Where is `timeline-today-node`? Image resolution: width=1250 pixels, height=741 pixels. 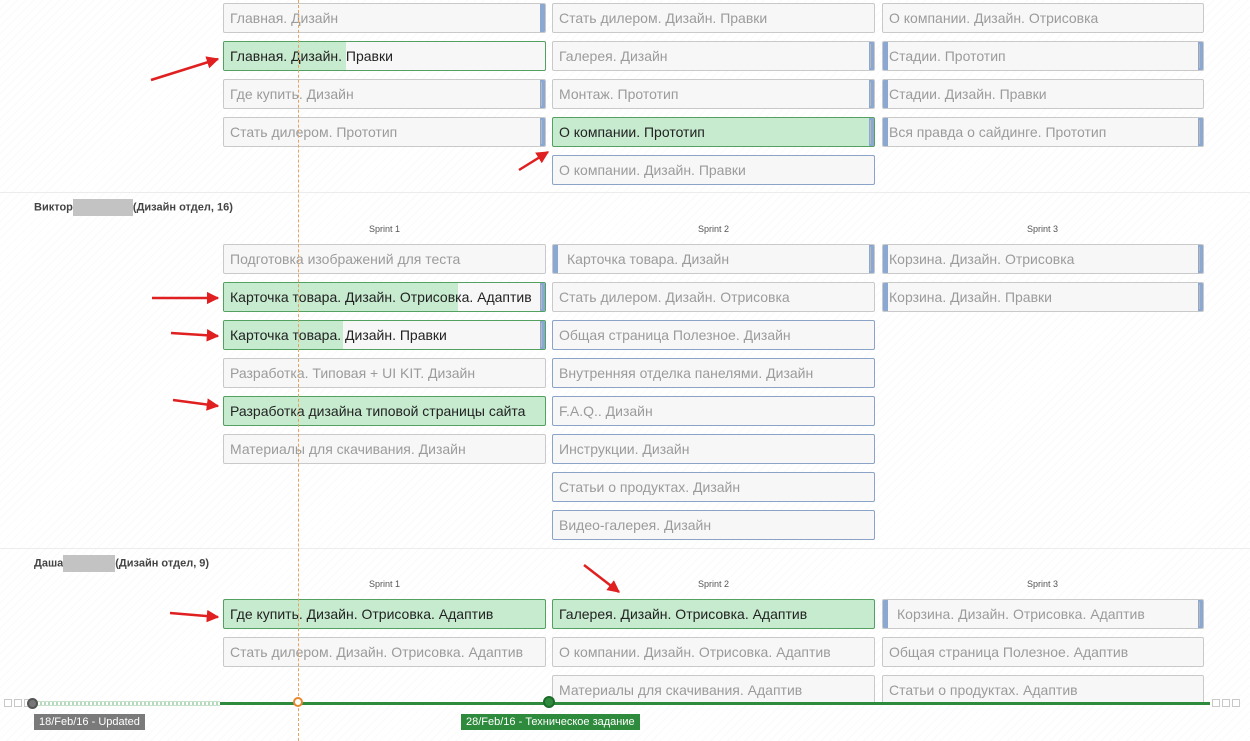
timeline-today-node is located at coordinates (298, 702).